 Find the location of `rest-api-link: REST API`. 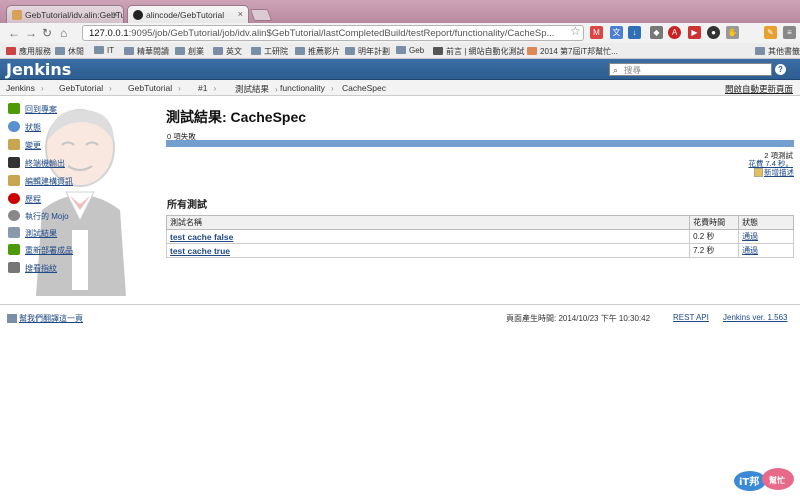

rest-api-link: REST API is located at coordinates (691, 317).